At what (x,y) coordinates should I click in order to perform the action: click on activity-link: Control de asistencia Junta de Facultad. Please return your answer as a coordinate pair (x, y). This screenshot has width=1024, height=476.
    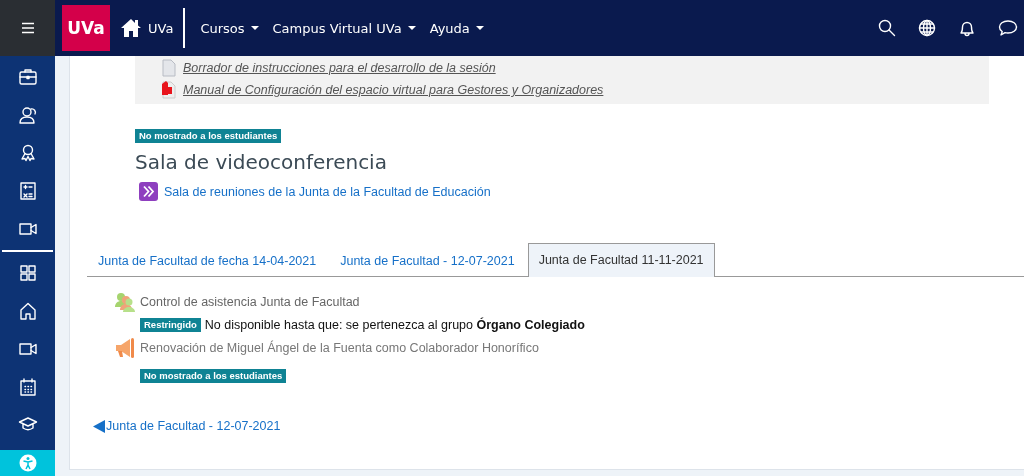
    Looking at the image, I should click on (250, 302).